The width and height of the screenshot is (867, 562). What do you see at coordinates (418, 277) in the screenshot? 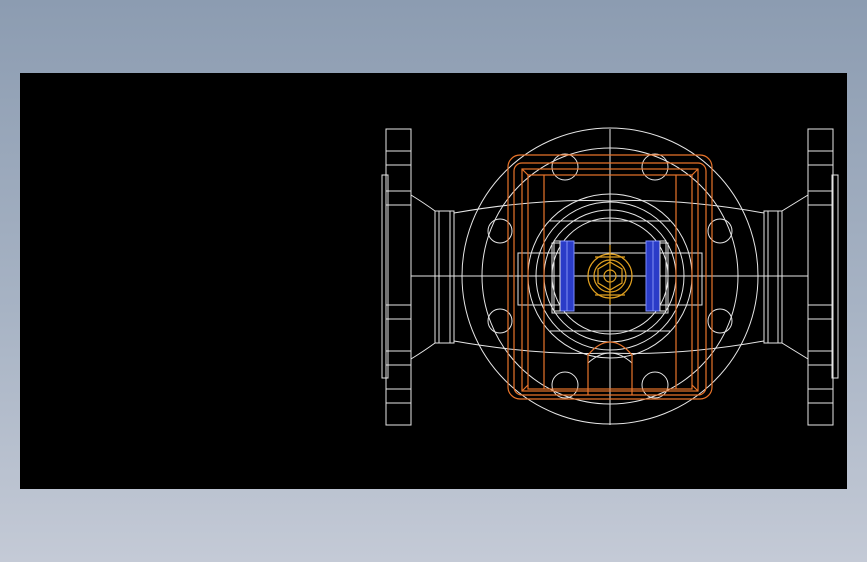
I see `left-flange` at bounding box center [418, 277].